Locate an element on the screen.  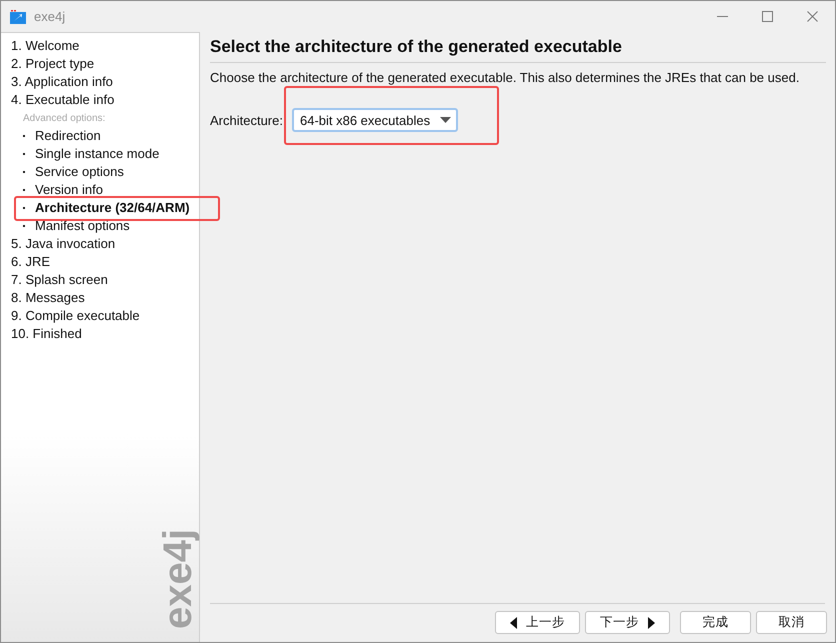
next-button: 下一步 is located at coordinates (627, 622).